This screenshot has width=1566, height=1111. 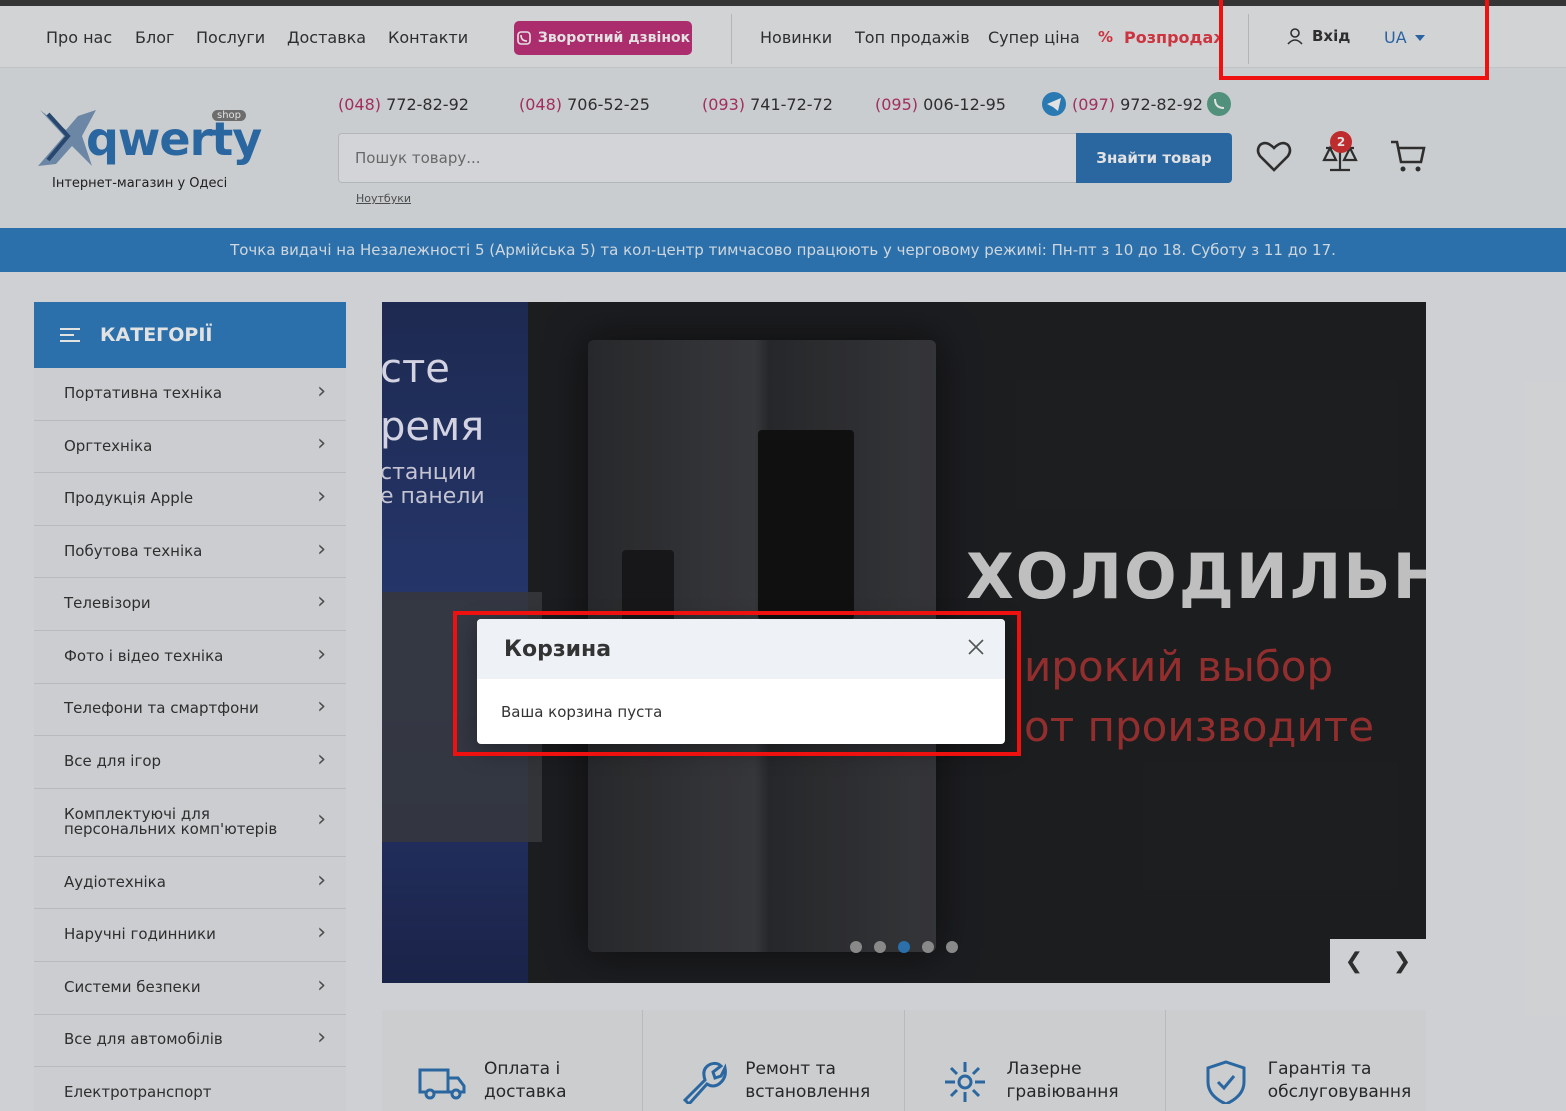 I want to click on category-item: Побутова техніка ›, so click(x=190, y=552).